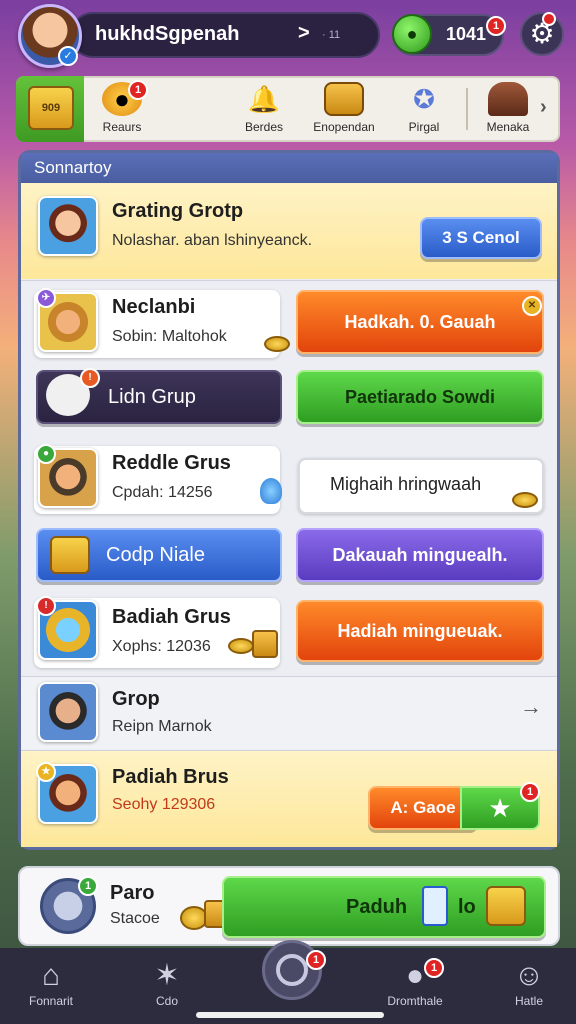 The width and height of the screenshot is (576, 1024). What do you see at coordinates (46, 772) in the screenshot?
I see `star-icon: ★` at bounding box center [46, 772].